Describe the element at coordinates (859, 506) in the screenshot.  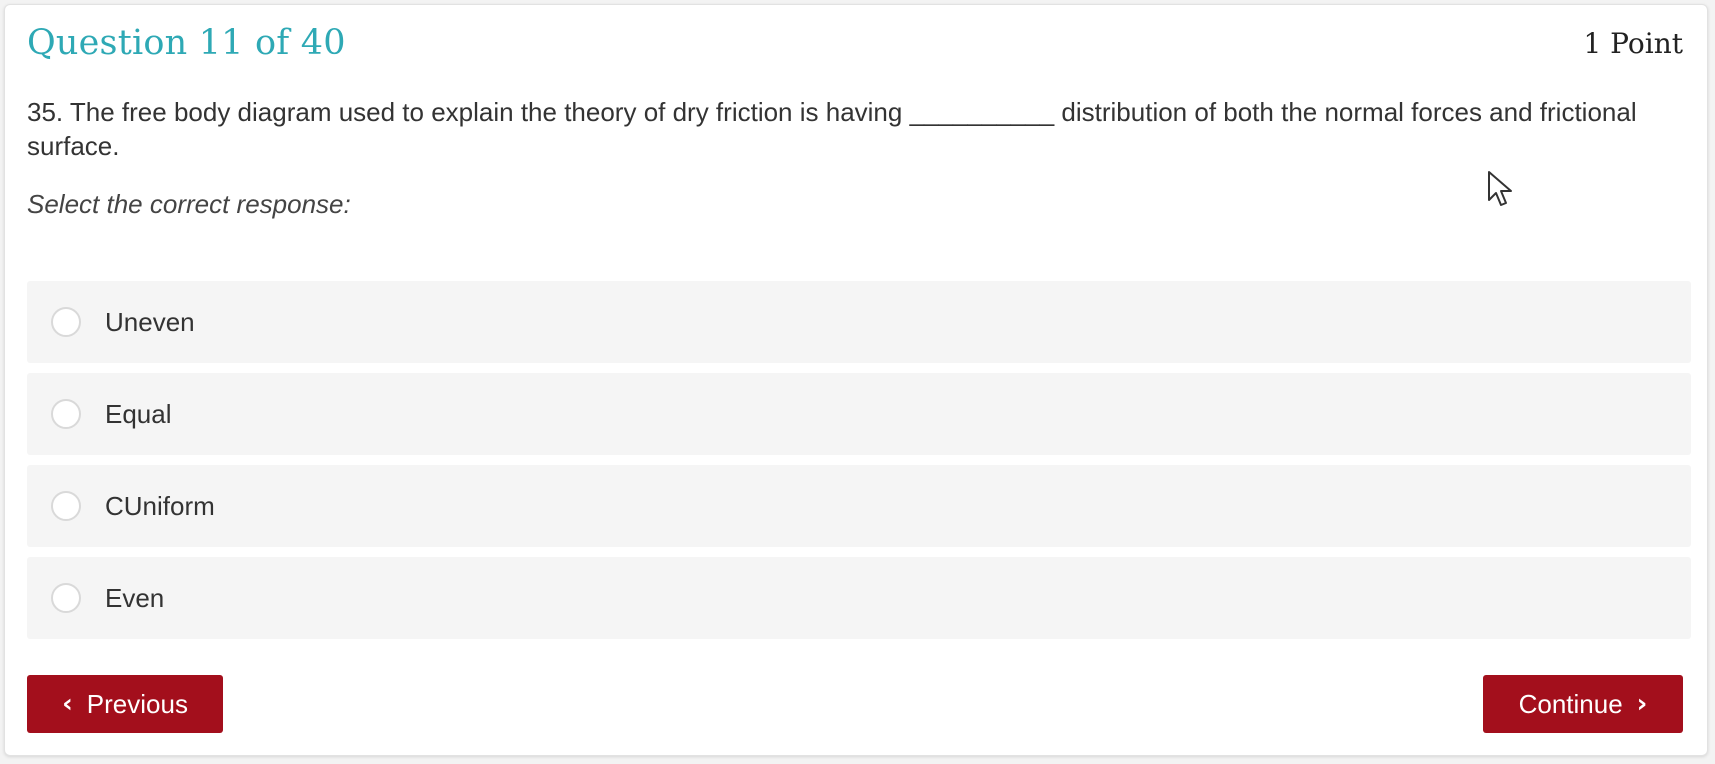
I see `option-cuniform: CUniform` at that location.